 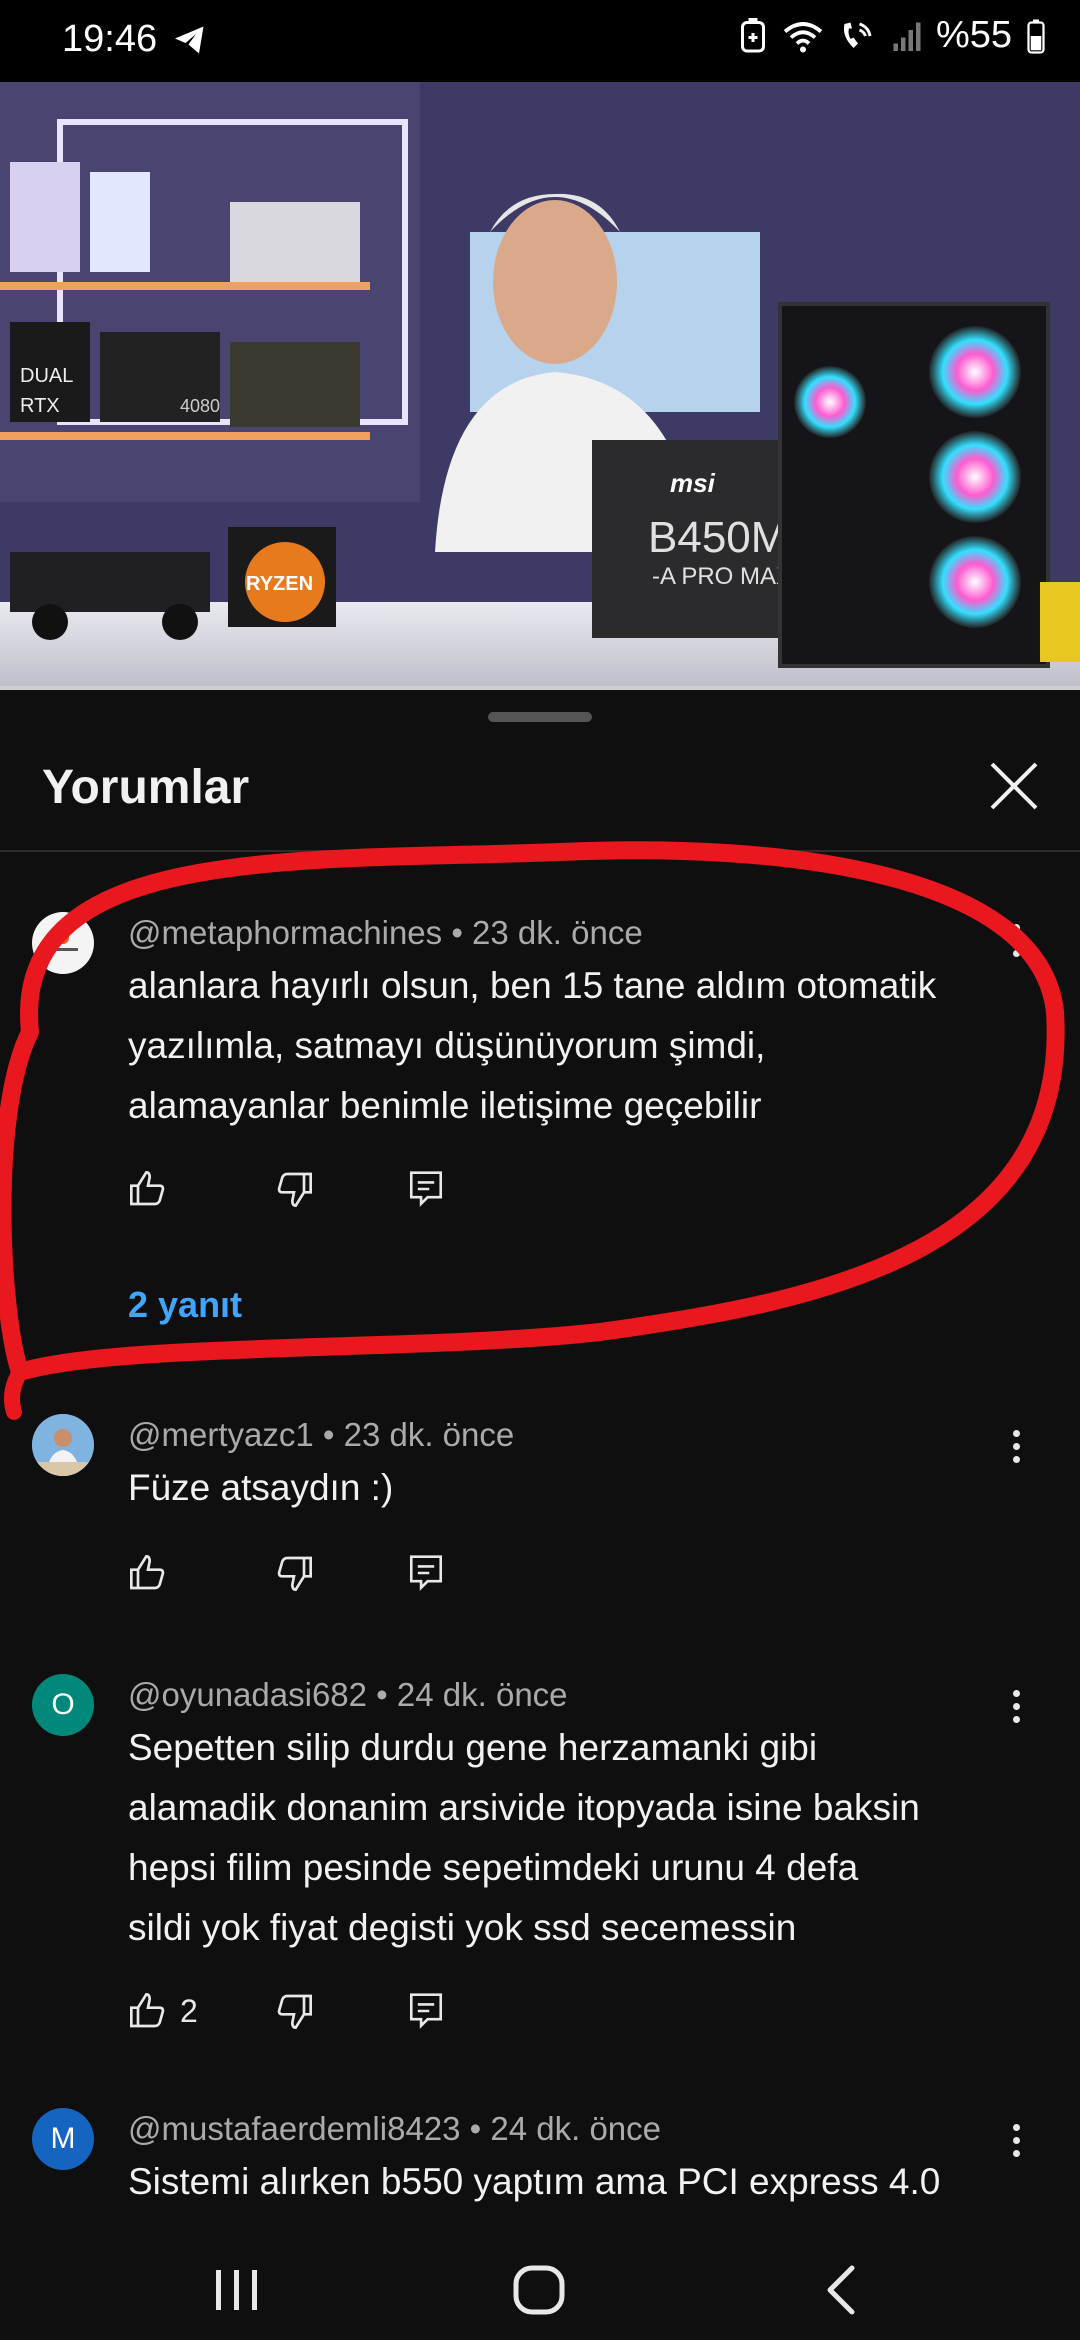 What do you see at coordinates (237, 2290) in the screenshot?
I see `recents-icon` at bounding box center [237, 2290].